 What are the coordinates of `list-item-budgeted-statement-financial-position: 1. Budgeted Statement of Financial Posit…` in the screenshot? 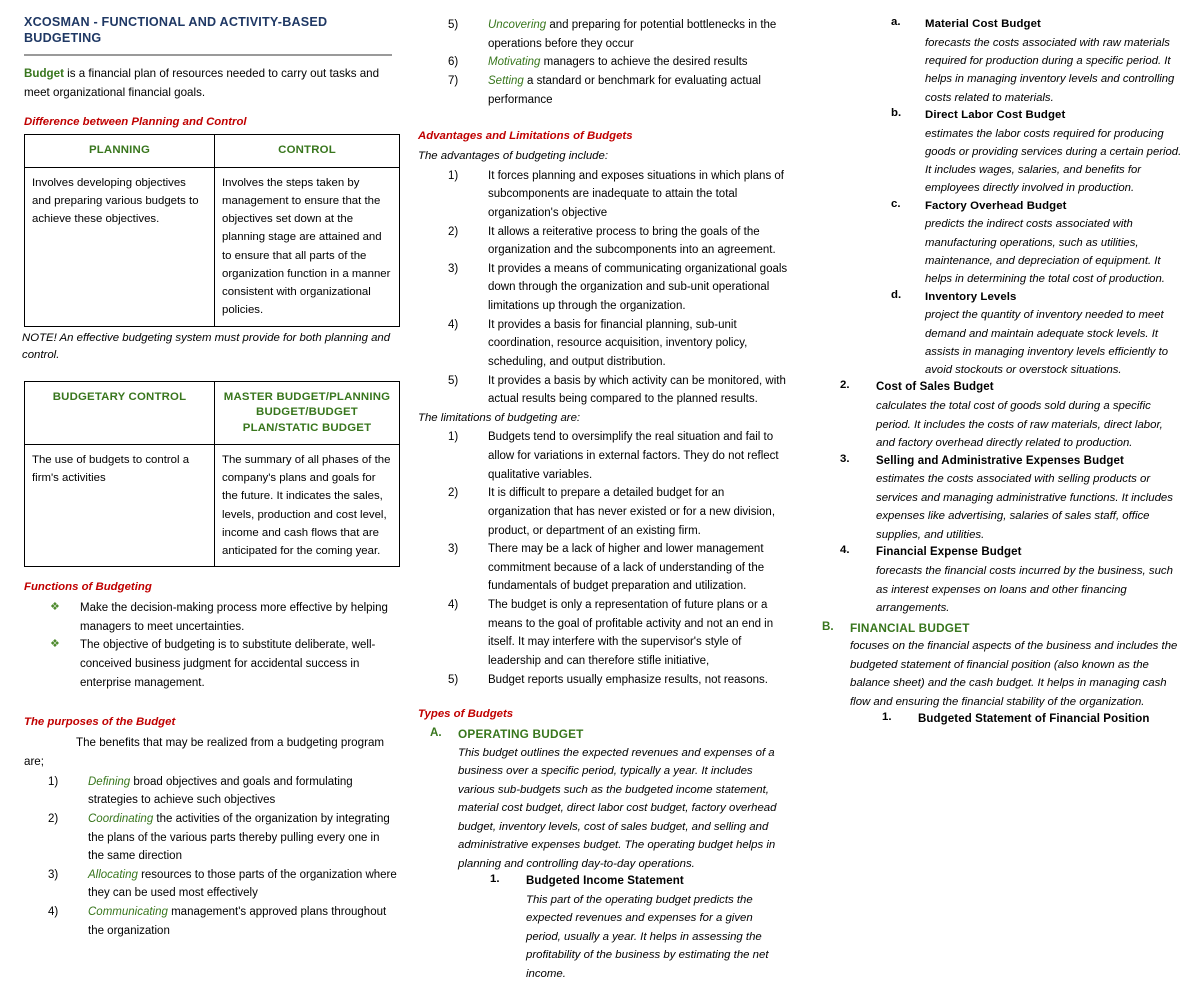 It's located at (1032, 720).